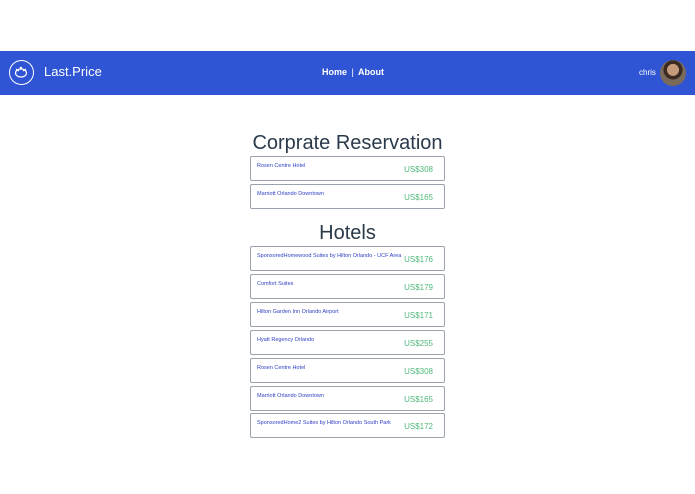 The image size is (695, 494). Describe the element at coordinates (347, 370) in the screenshot. I see `hotel-card: Rosen Centre Hotel US$308` at that location.